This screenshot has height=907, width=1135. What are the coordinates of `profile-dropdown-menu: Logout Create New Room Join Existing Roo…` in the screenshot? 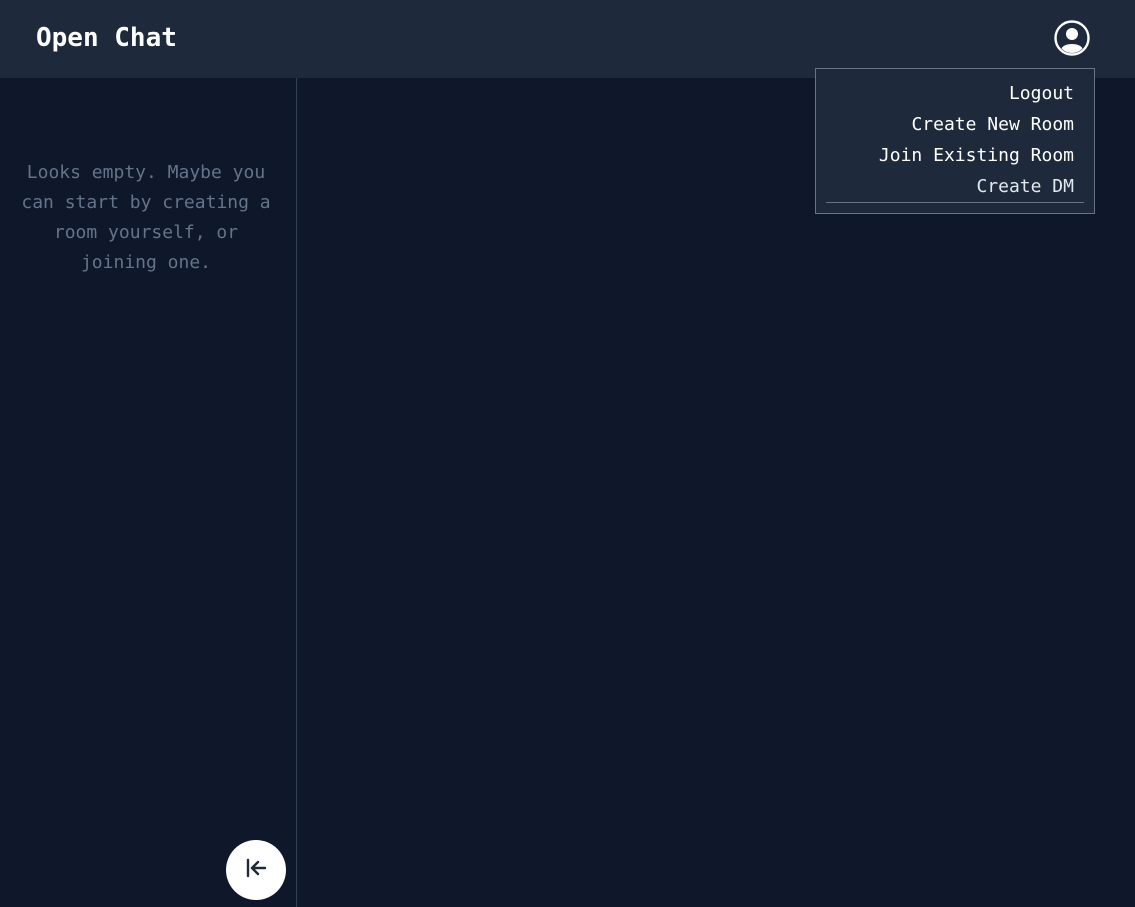 It's located at (955, 141).